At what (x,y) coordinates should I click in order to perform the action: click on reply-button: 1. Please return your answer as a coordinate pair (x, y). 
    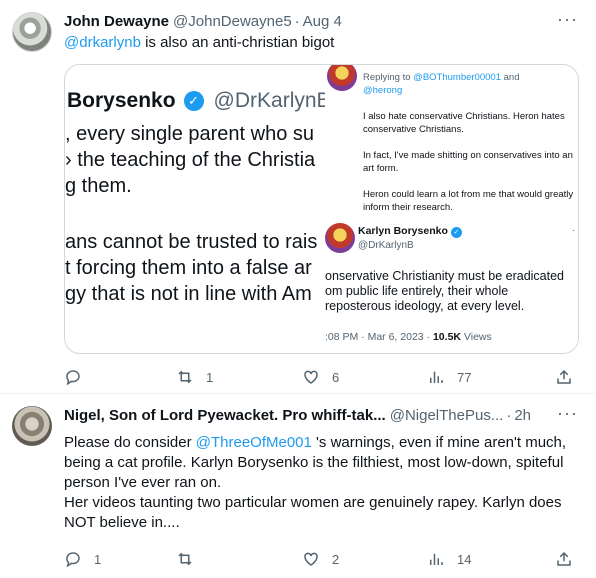
    Looking at the image, I should click on (82, 559).